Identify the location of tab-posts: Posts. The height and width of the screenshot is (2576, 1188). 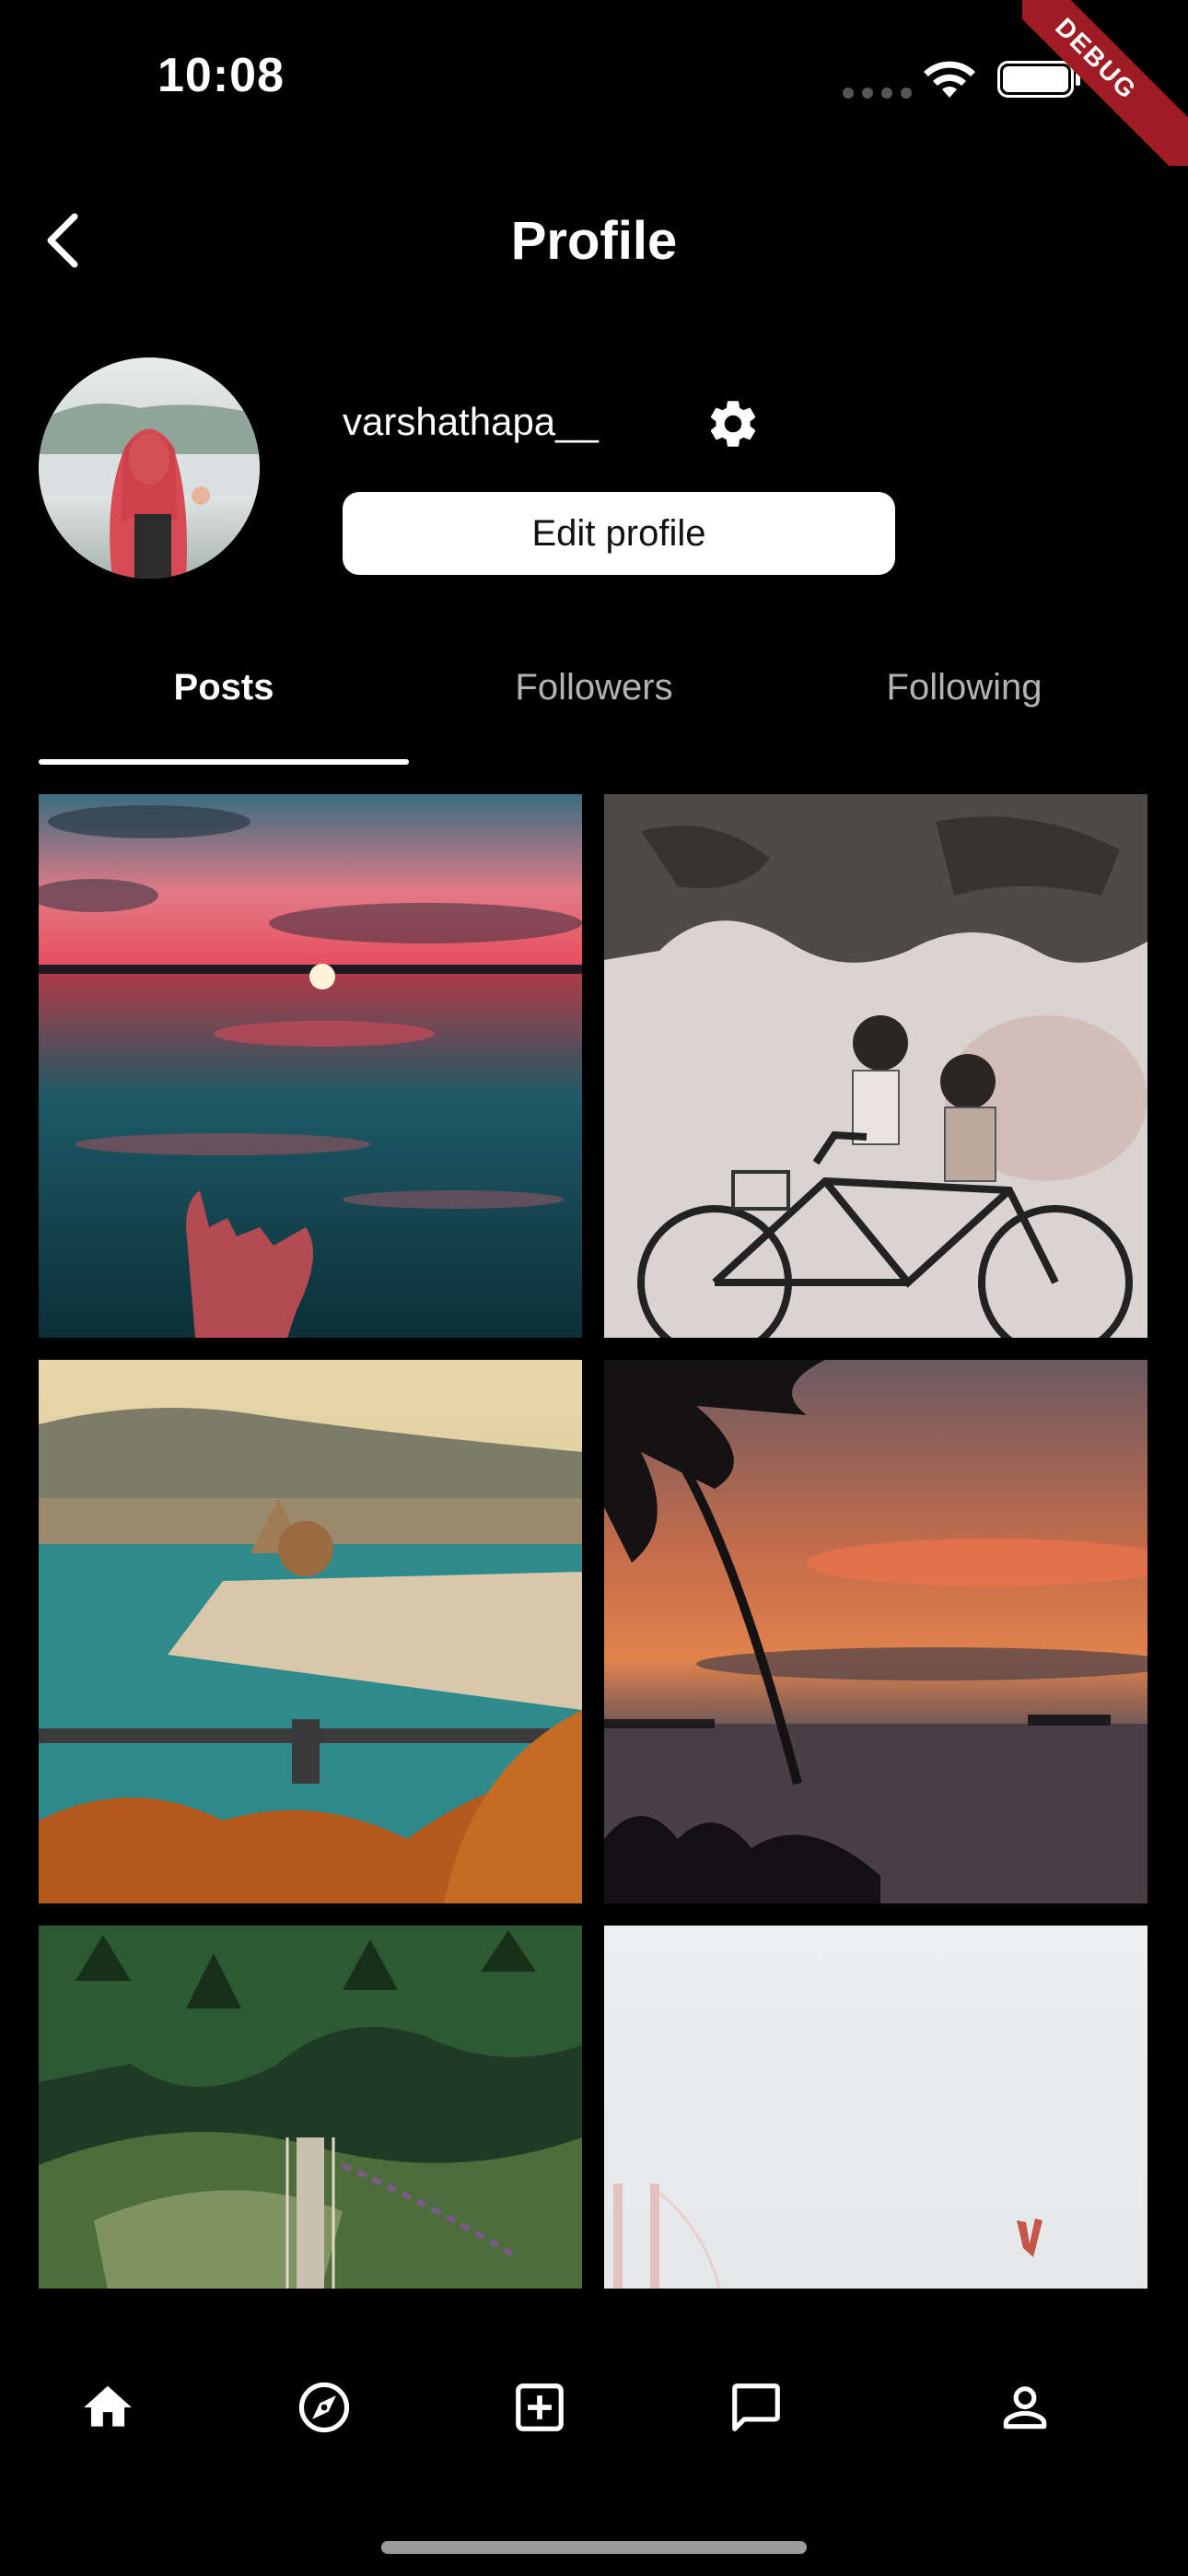
(224, 687).